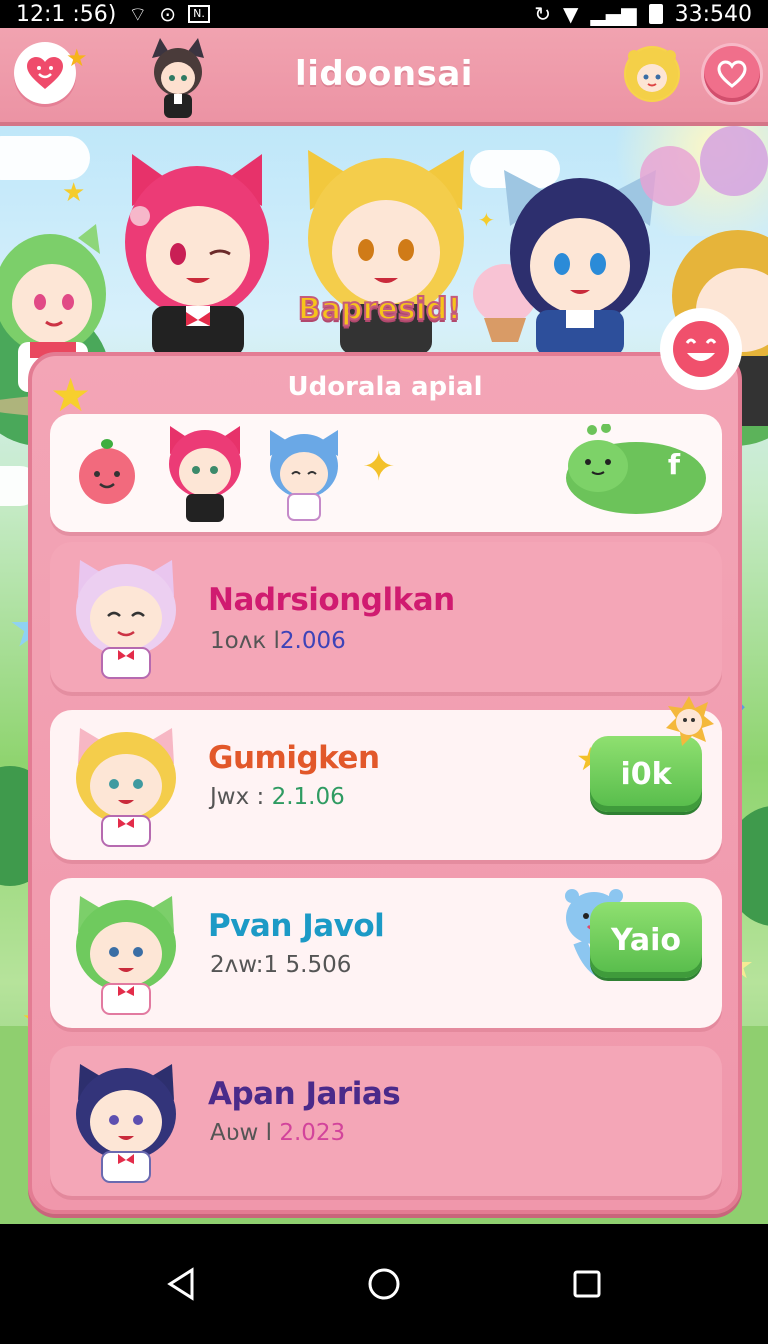  Describe the element at coordinates (613, 14) in the screenshot. I see `cell-bars-icon: ▂▄▆` at that location.